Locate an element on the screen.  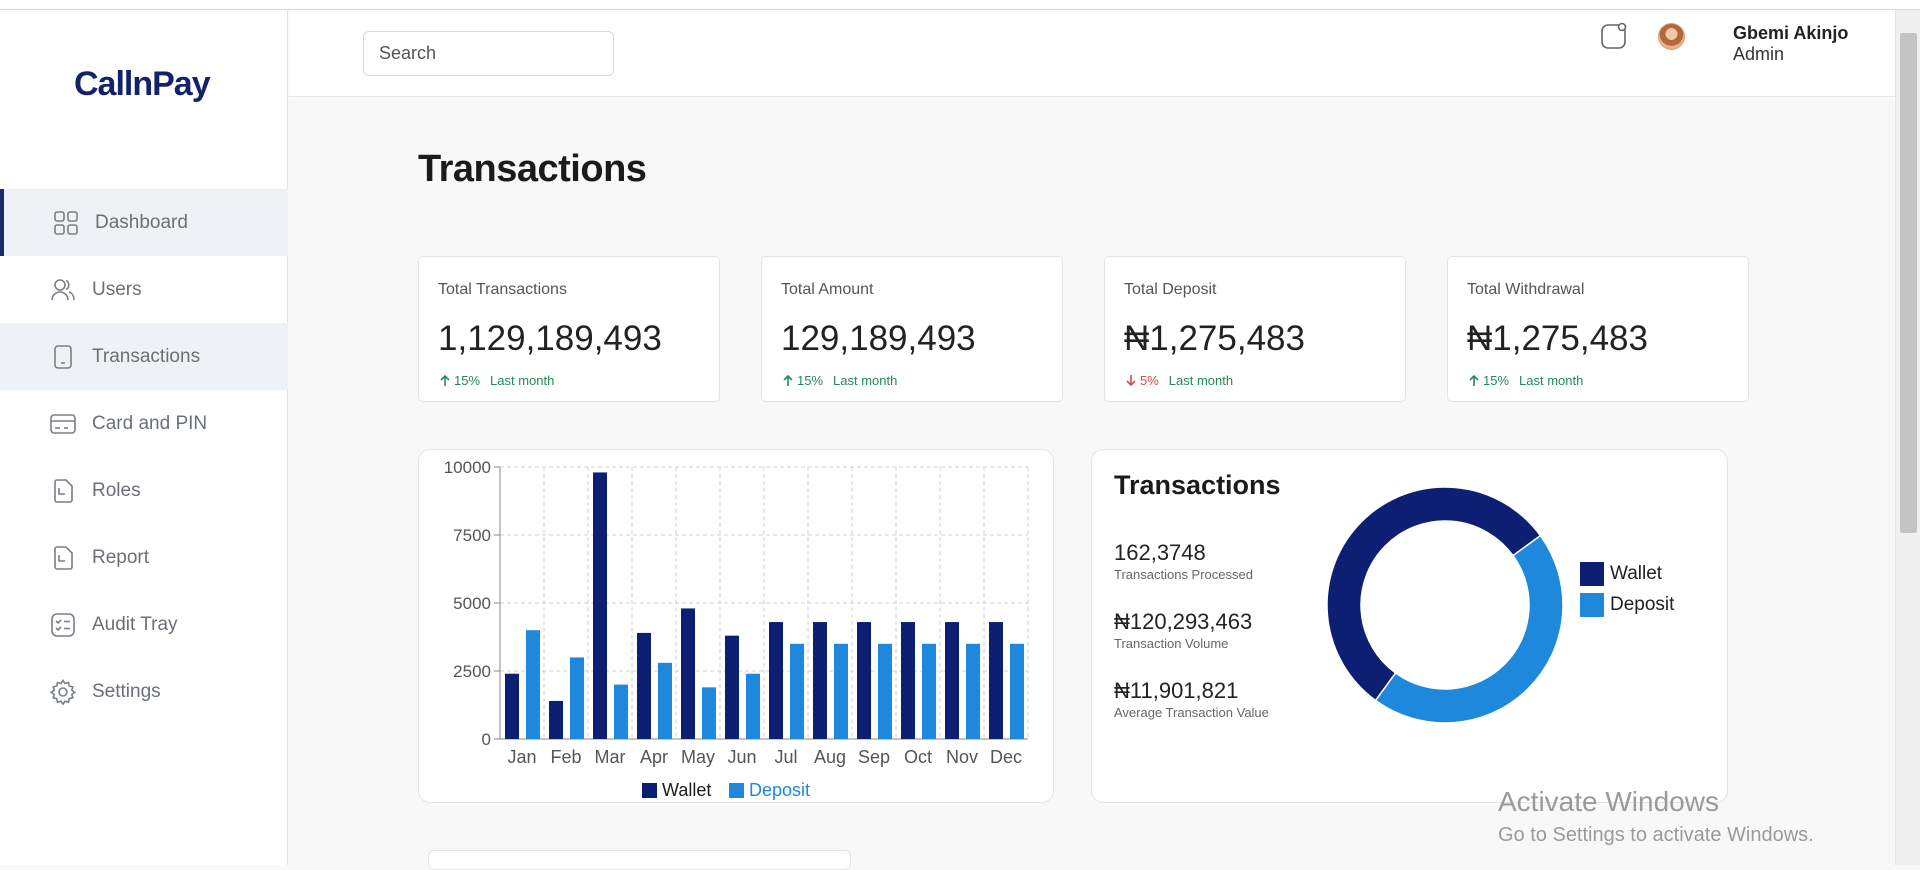
sidebar-item-report: Report is located at coordinates (144, 557).